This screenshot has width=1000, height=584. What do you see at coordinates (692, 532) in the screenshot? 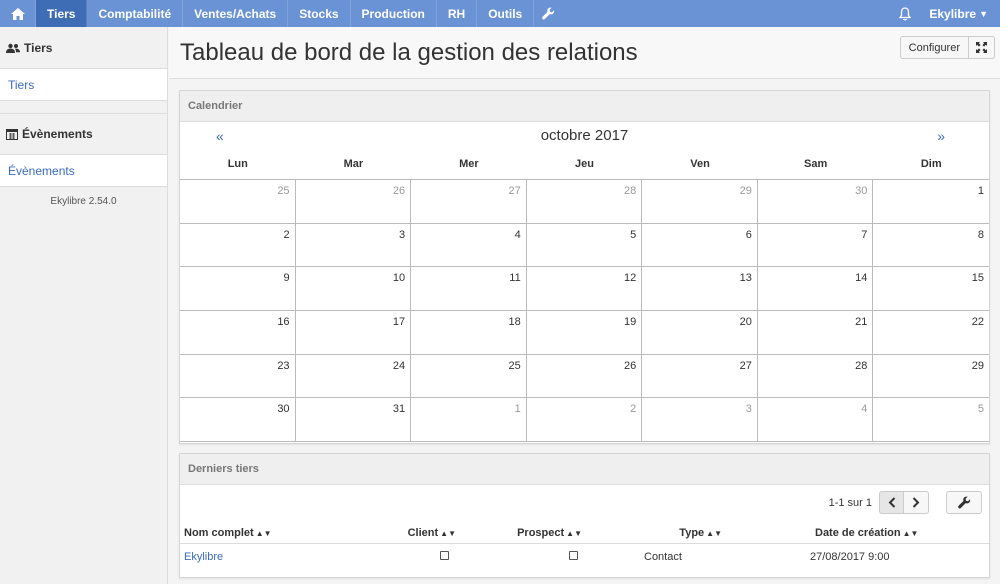
I see `column-label: Type` at bounding box center [692, 532].